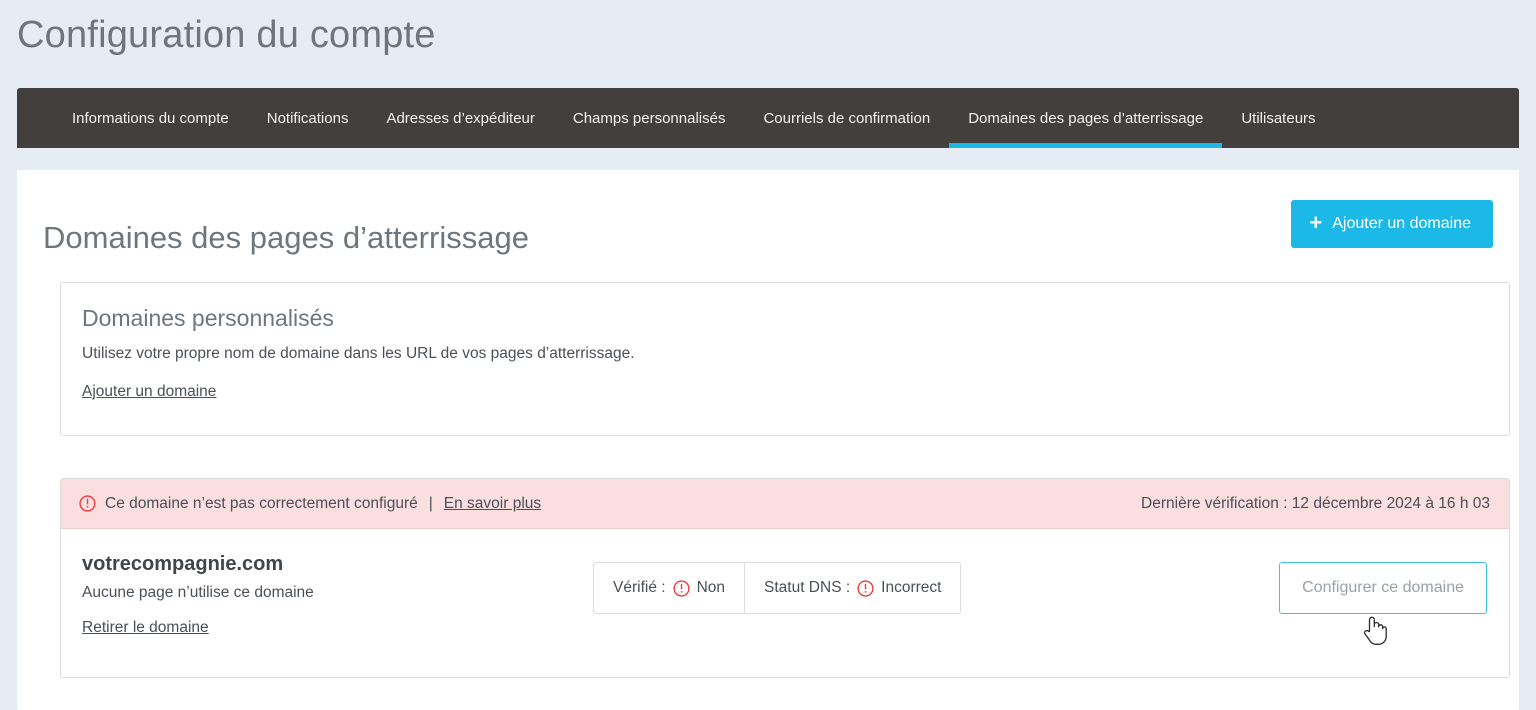  I want to click on custom-domains-title: Domaines personnalisés, so click(208, 318).